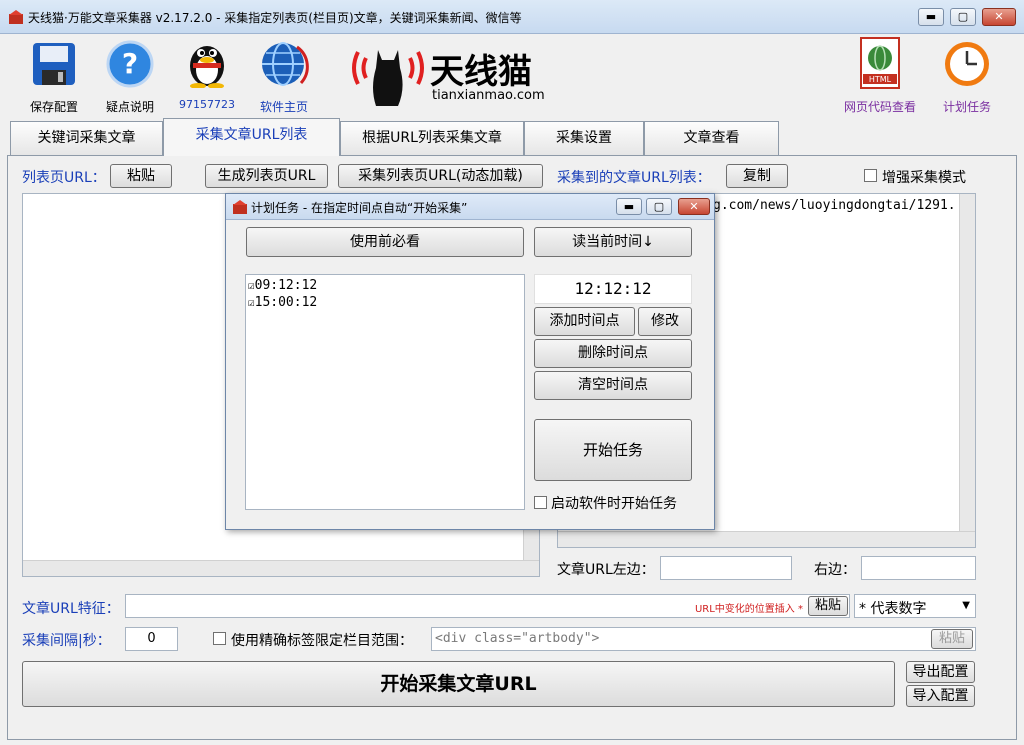 The height and width of the screenshot is (745, 1024). I want to click on url-feature-input: URL中变化的位置插入 *, so click(487, 606).